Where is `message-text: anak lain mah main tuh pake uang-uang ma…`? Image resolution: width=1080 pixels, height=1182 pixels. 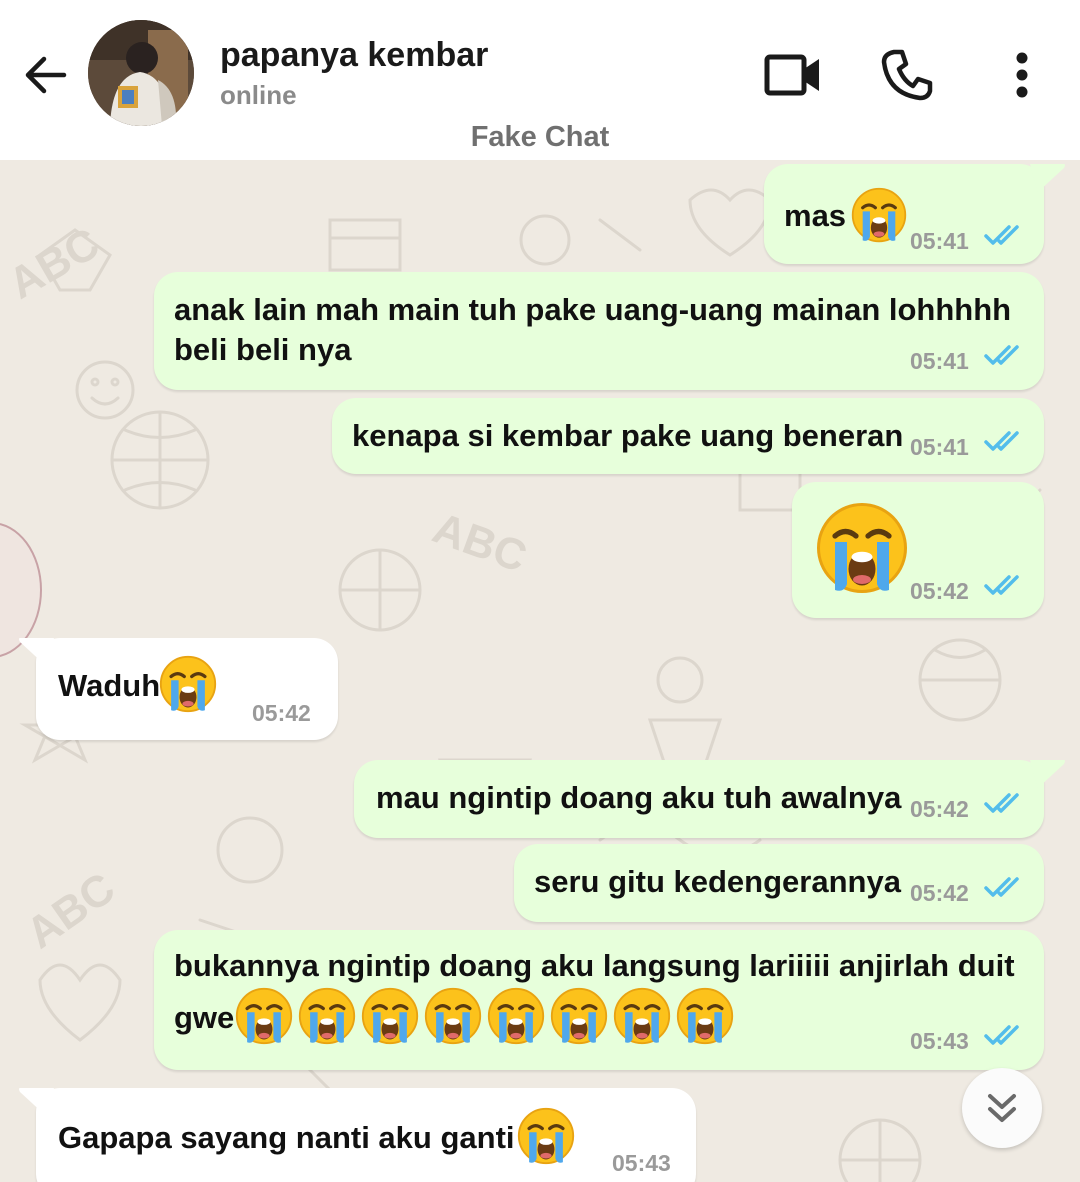 message-text: anak lain mah main tuh pake uang-uang ma… is located at coordinates (593, 309).